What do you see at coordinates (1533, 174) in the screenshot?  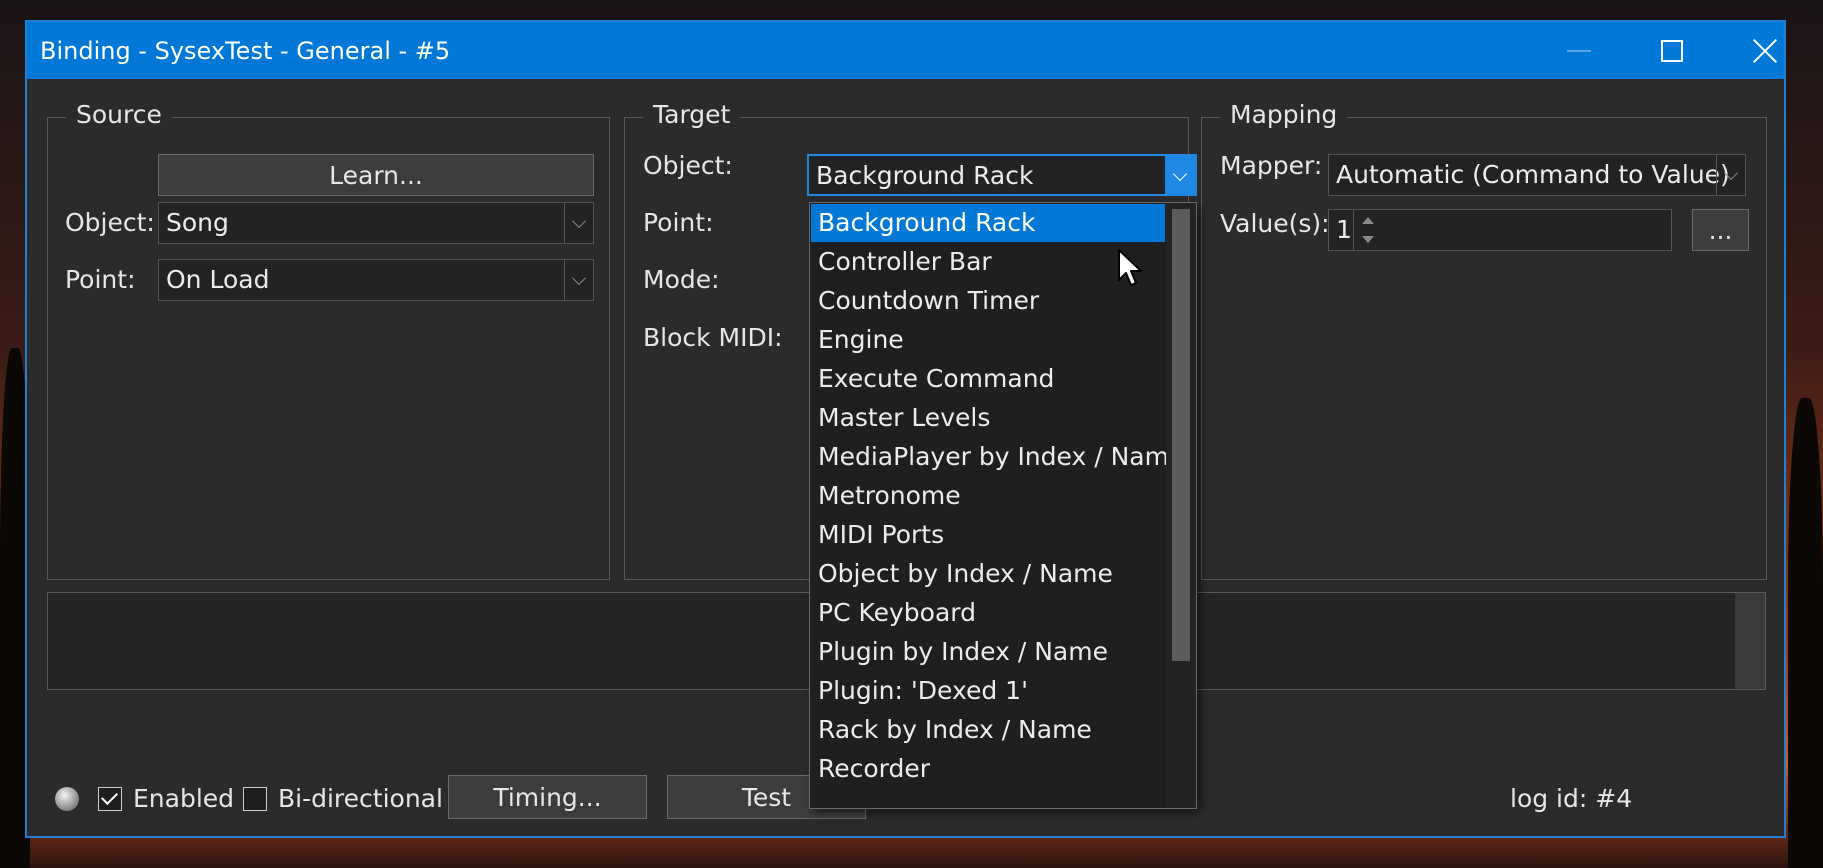 I see `mapper-value: Automatic (Command to Value)` at bounding box center [1533, 174].